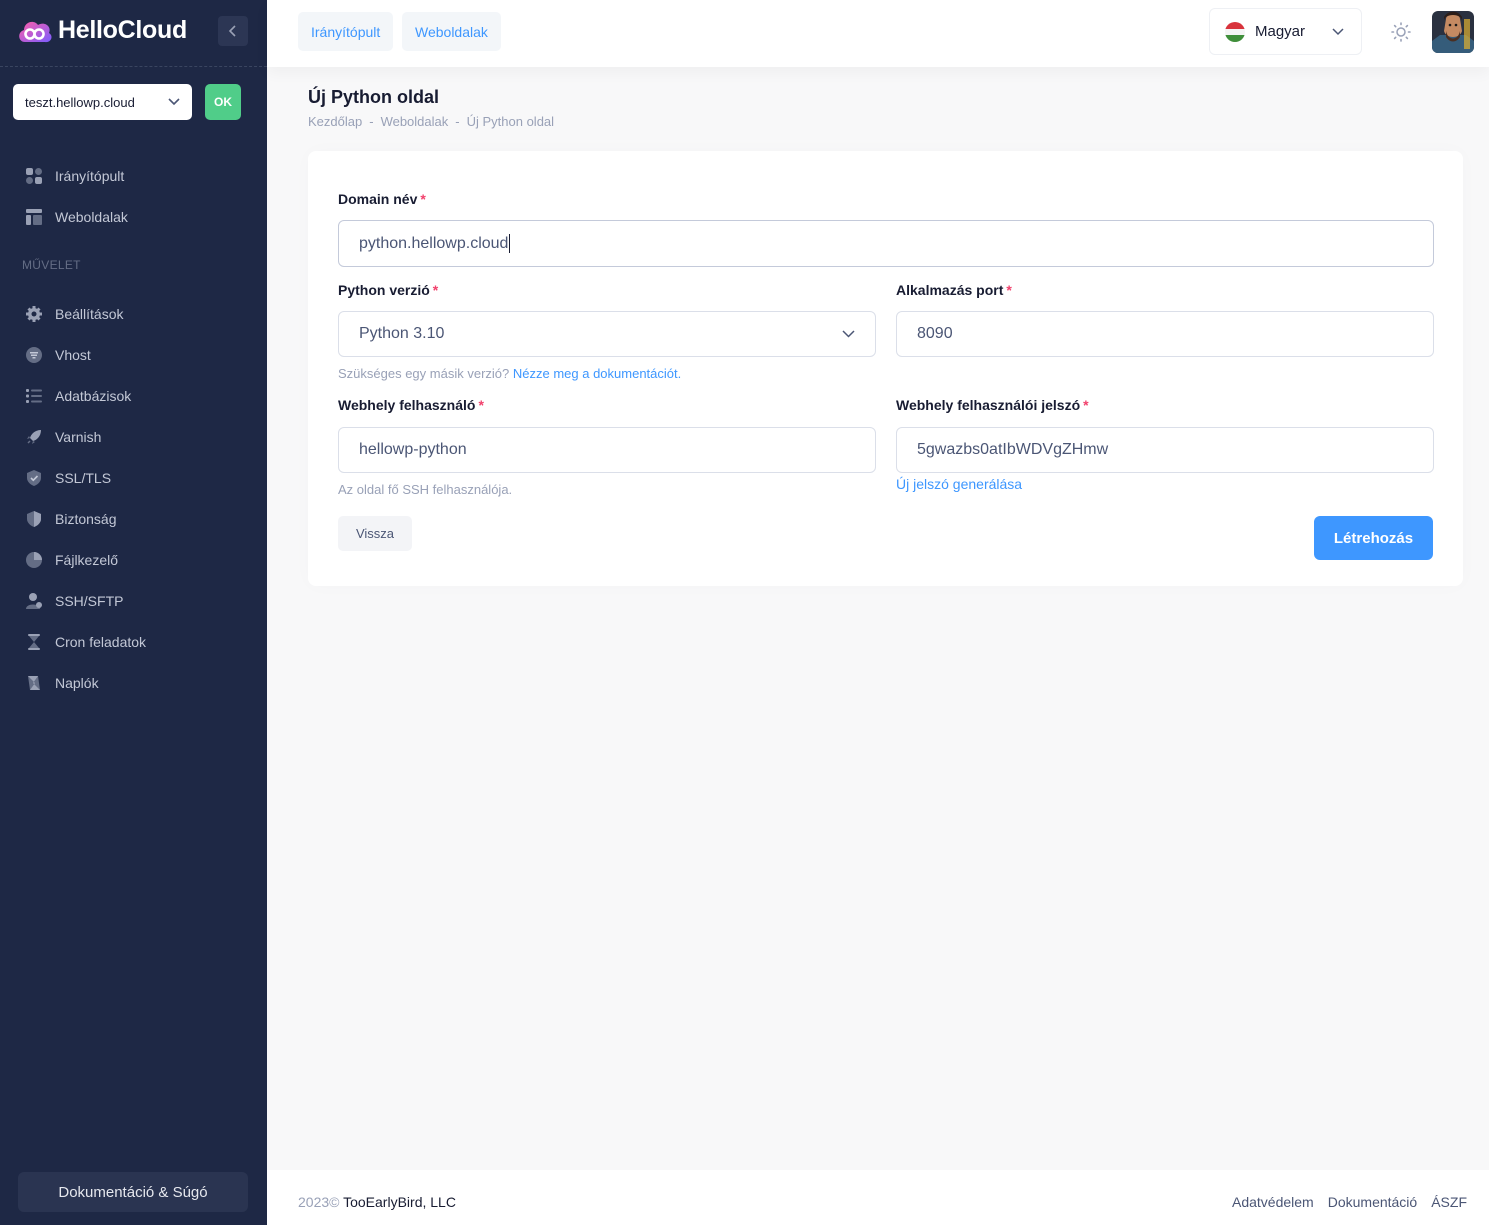  What do you see at coordinates (992, 405) in the screenshot?
I see `site-password-label: Webhely felhasználói jelszó *` at bounding box center [992, 405].